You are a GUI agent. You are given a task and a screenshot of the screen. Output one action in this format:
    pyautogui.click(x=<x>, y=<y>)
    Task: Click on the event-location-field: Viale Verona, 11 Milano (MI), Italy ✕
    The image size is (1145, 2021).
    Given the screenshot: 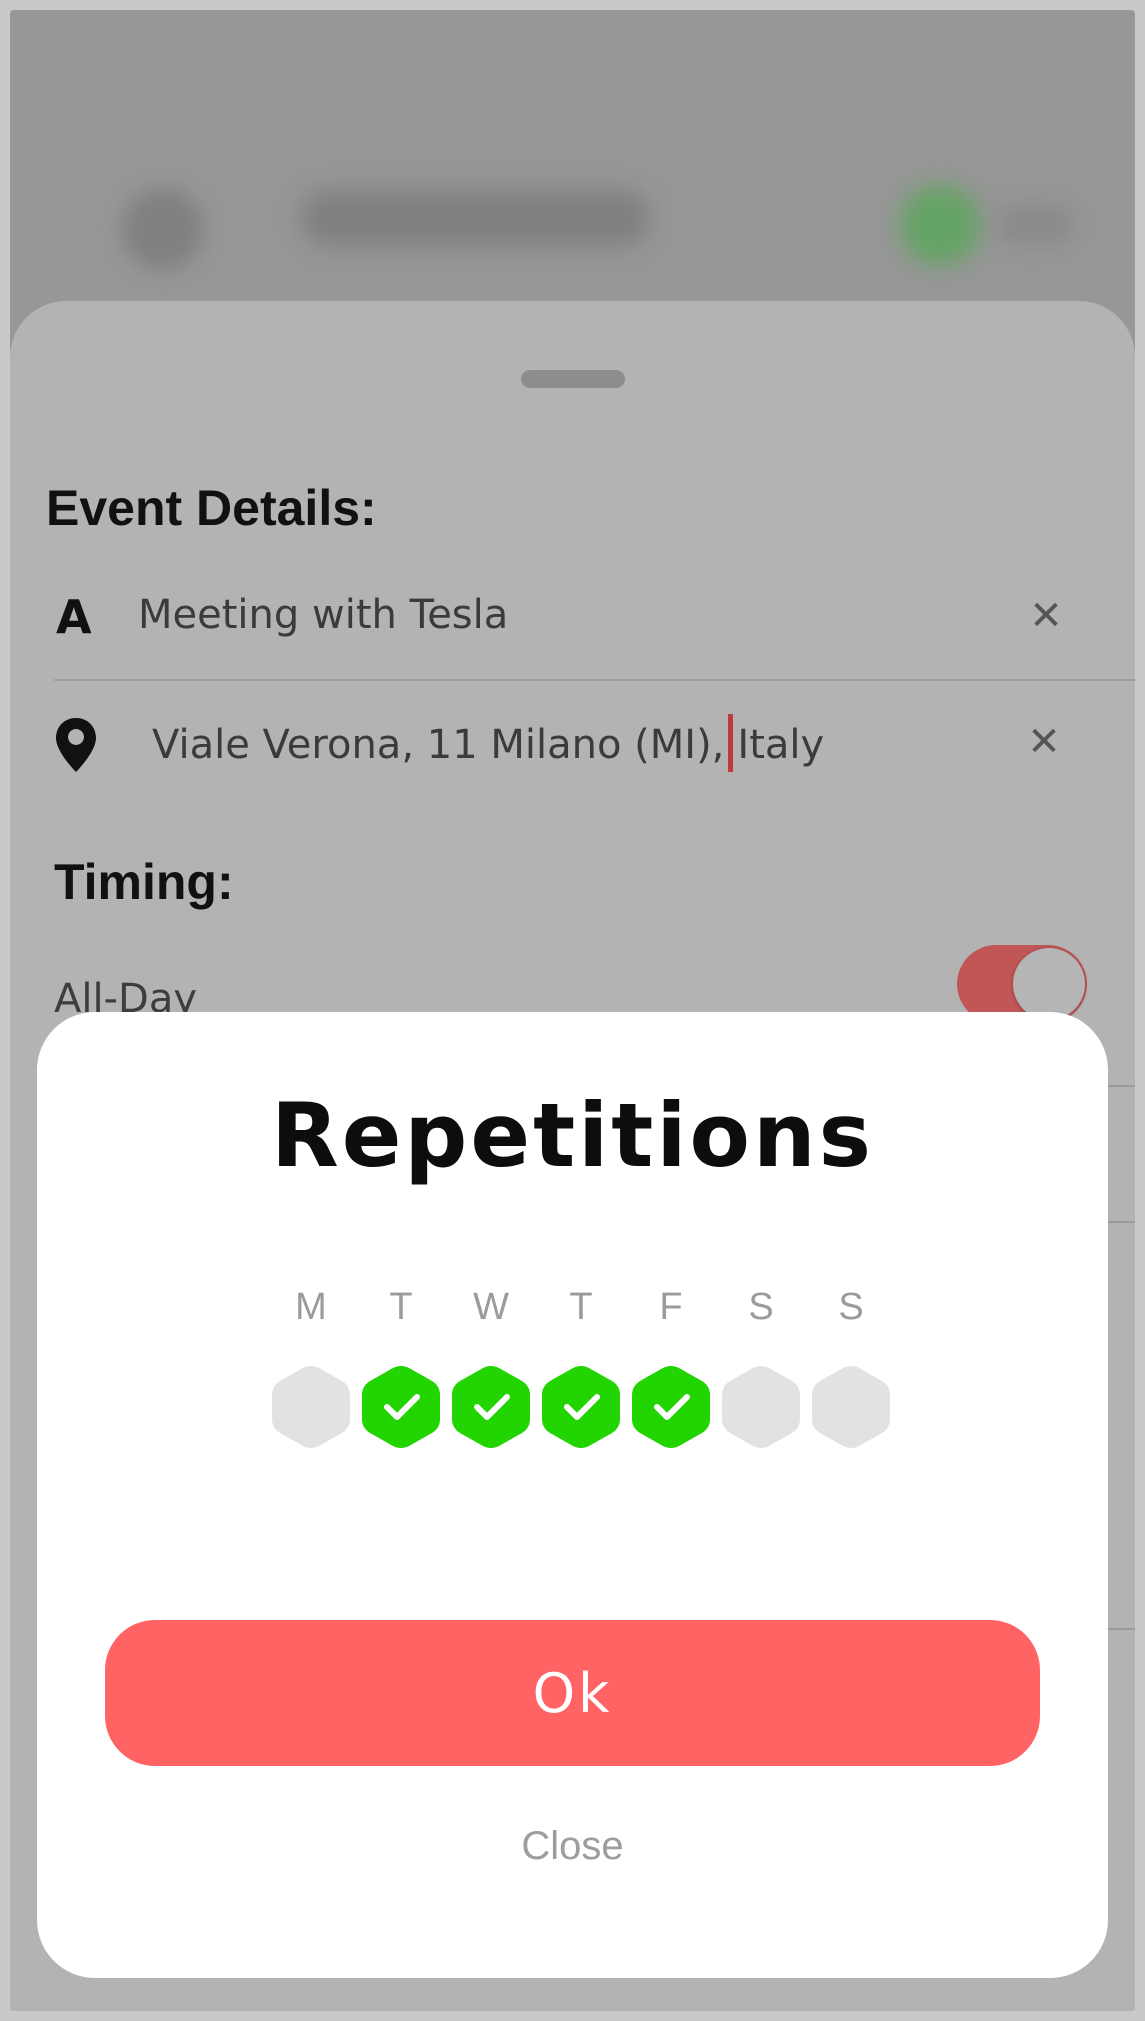 What is the action you would take?
    pyautogui.click(x=594, y=756)
    